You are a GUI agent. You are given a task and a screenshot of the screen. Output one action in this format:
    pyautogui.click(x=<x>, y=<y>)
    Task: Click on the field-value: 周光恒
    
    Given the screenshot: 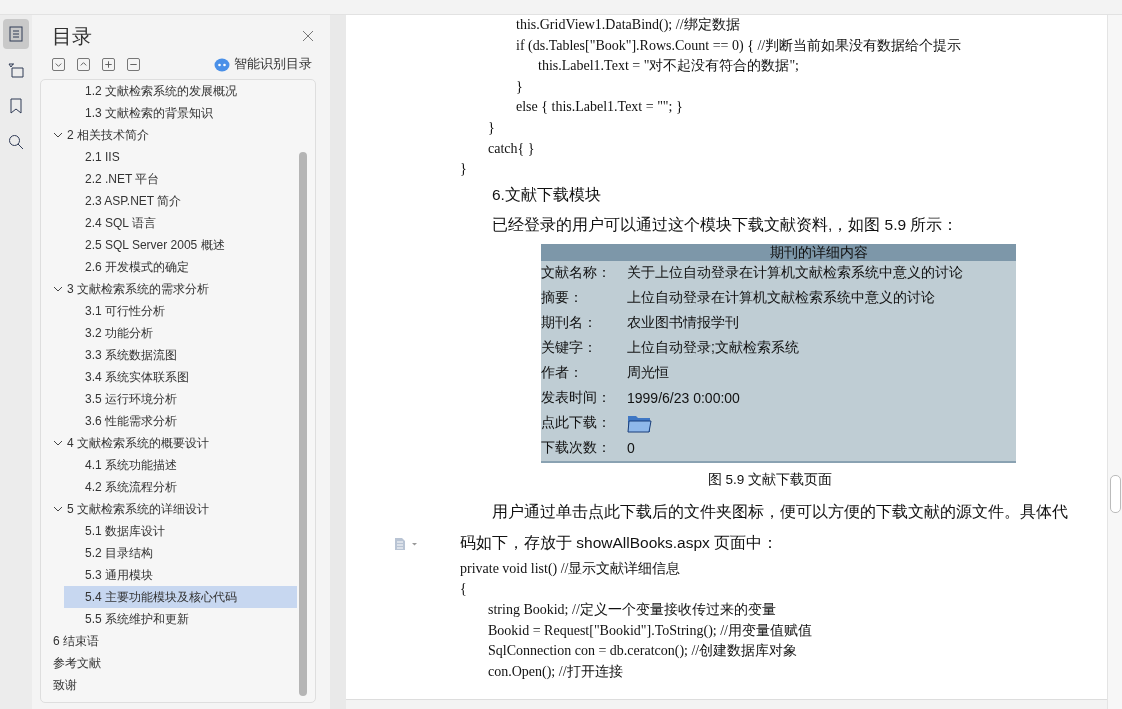 What is the action you would take?
    pyautogui.click(x=648, y=373)
    